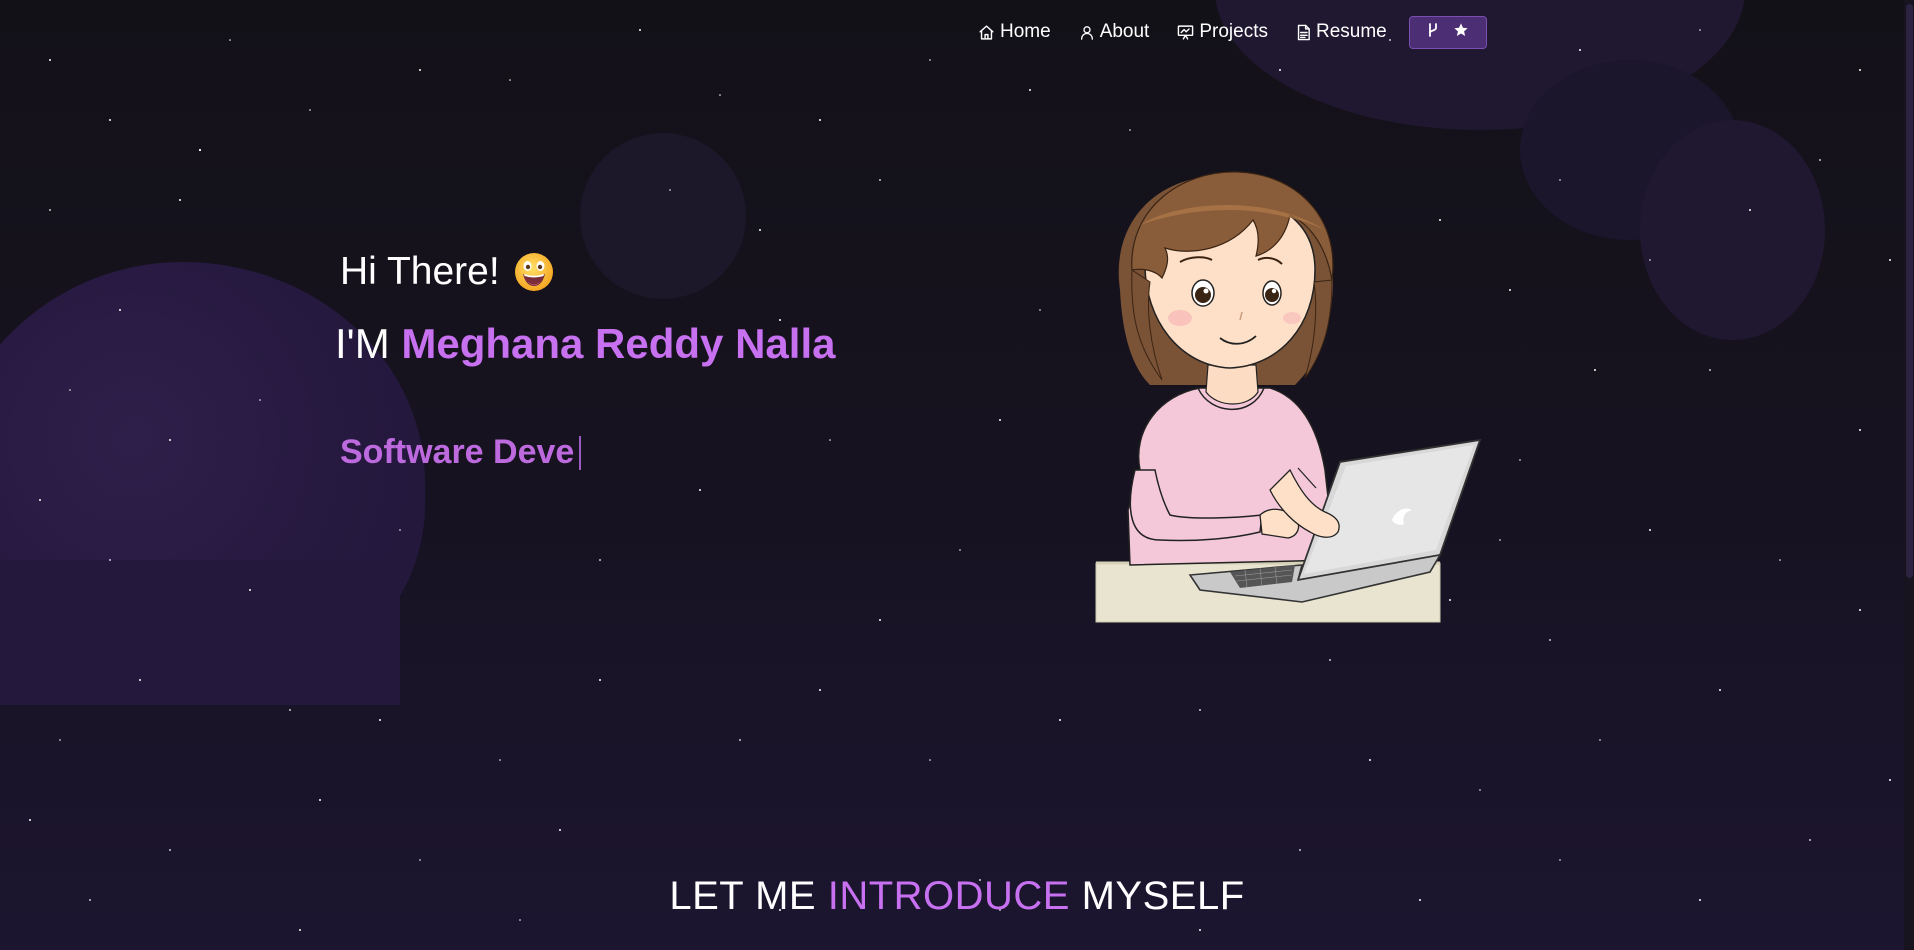 This screenshot has height=950, width=1914. I want to click on nav-item-home: Home, so click(1016, 32).